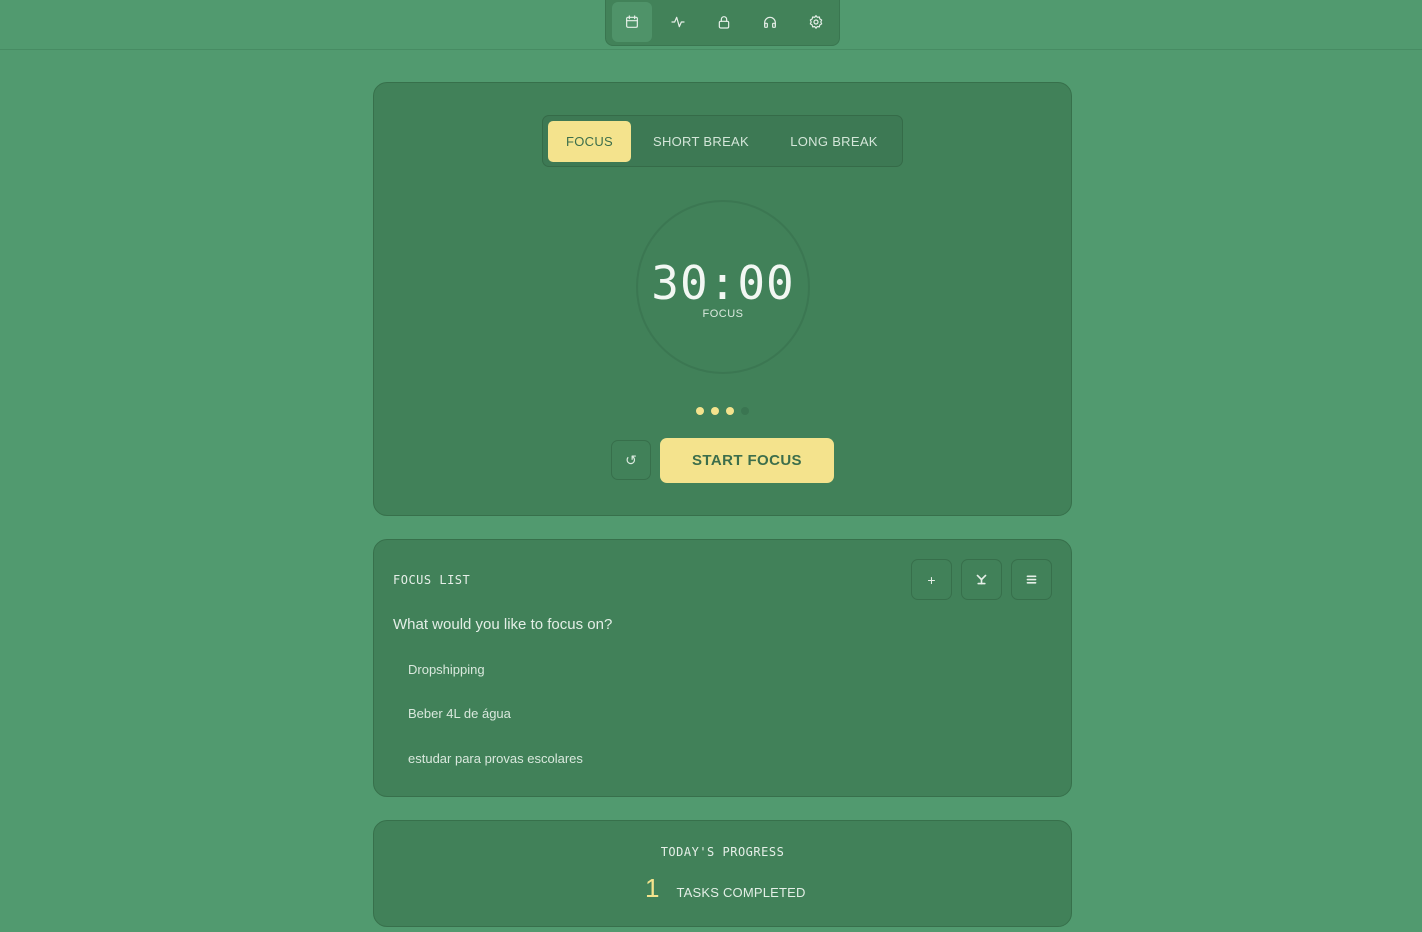  Describe the element at coordinates (723, 314) in the screenshot. I see `timer-mode-label: FOCUS` at that location.